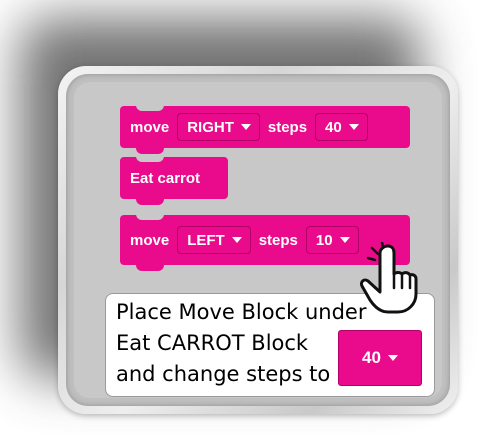  Describe the element at coordinates (210, 127) in the screenshot. I see `direction-value: RIGHT` at that location.